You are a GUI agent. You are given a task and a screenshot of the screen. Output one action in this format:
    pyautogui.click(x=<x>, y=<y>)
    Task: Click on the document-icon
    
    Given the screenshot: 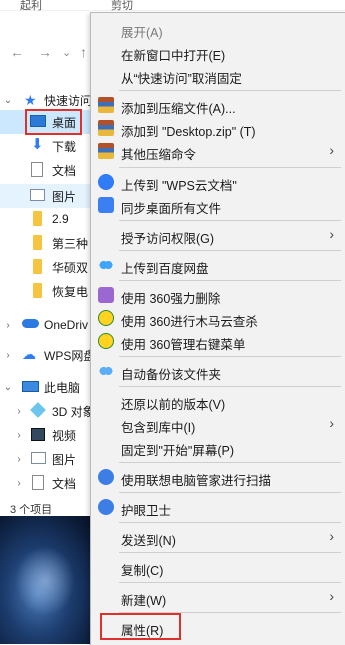 What is the action you would take?
    pyautogui.click(x=37, y=169)
    